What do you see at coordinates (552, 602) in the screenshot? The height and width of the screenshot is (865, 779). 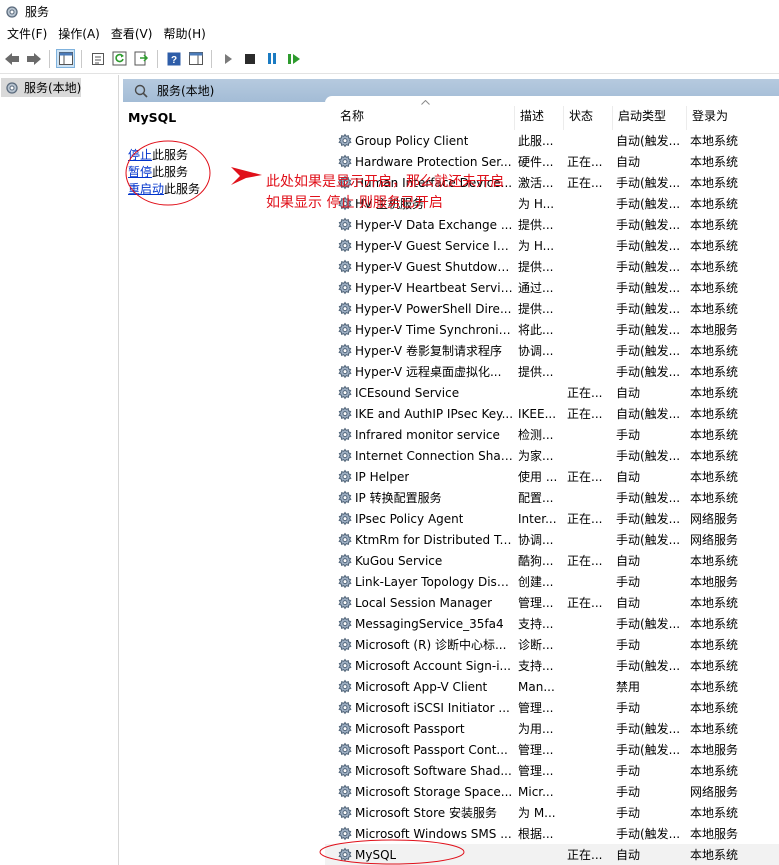 I see `table-row: Local Session Manager 管理... 正在... 自动 本地系统` at bounding box center [552, 602].